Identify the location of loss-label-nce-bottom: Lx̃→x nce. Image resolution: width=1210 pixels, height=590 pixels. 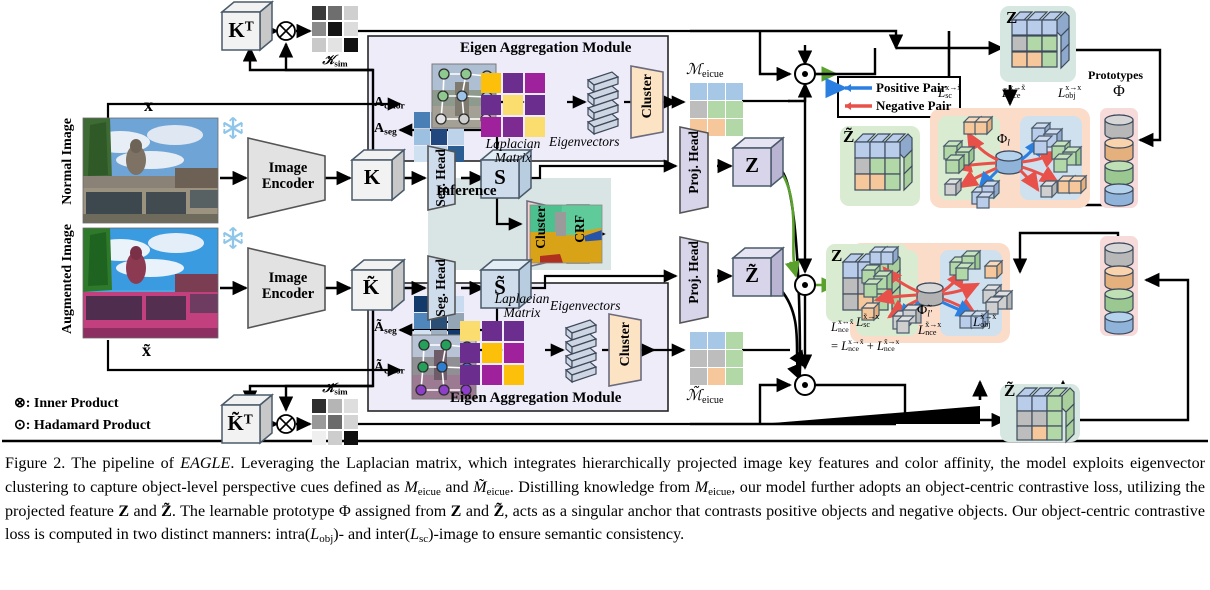
(930, 329).